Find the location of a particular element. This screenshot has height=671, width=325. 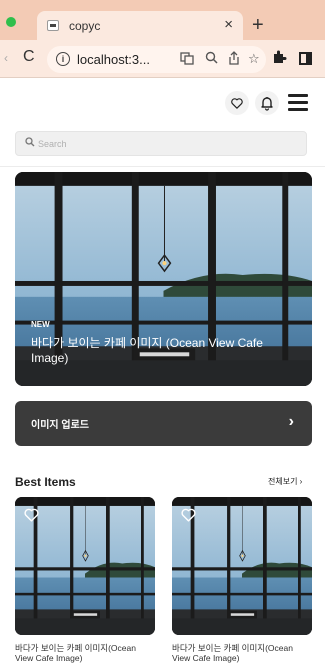

menu-icon is located at coordinates (298, 103).